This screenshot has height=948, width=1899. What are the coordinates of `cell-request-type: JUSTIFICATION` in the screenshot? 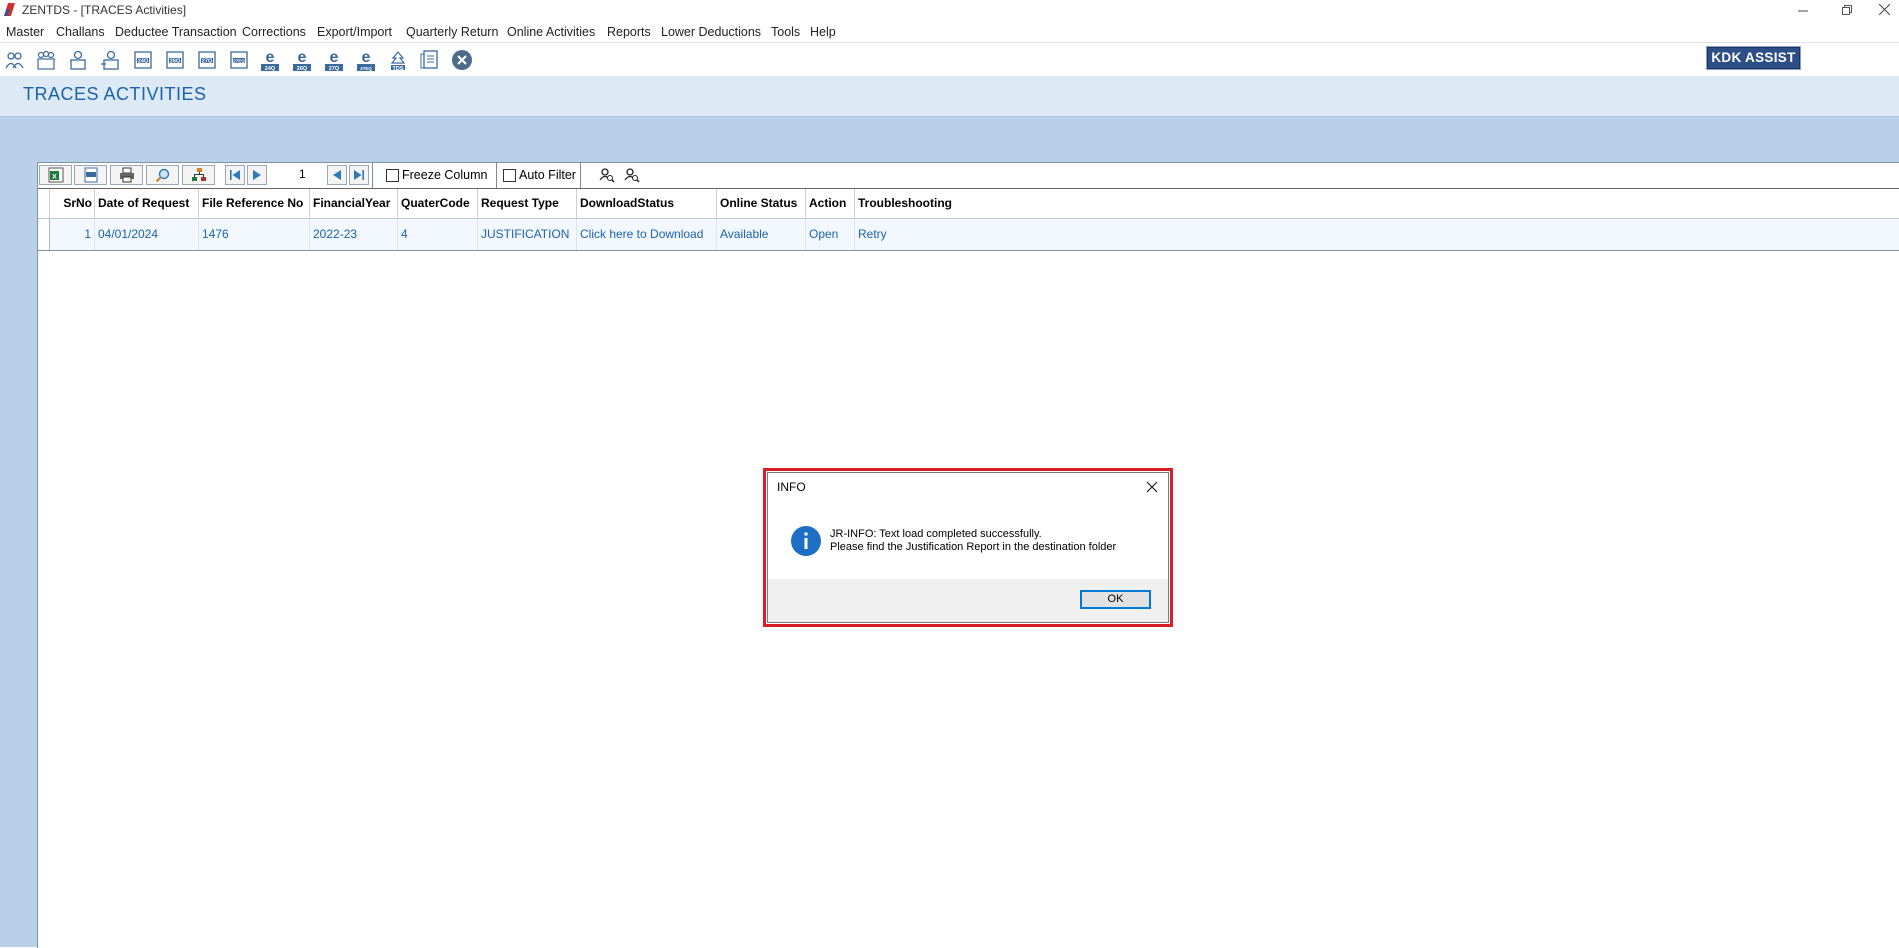 It's located at (526, 234).